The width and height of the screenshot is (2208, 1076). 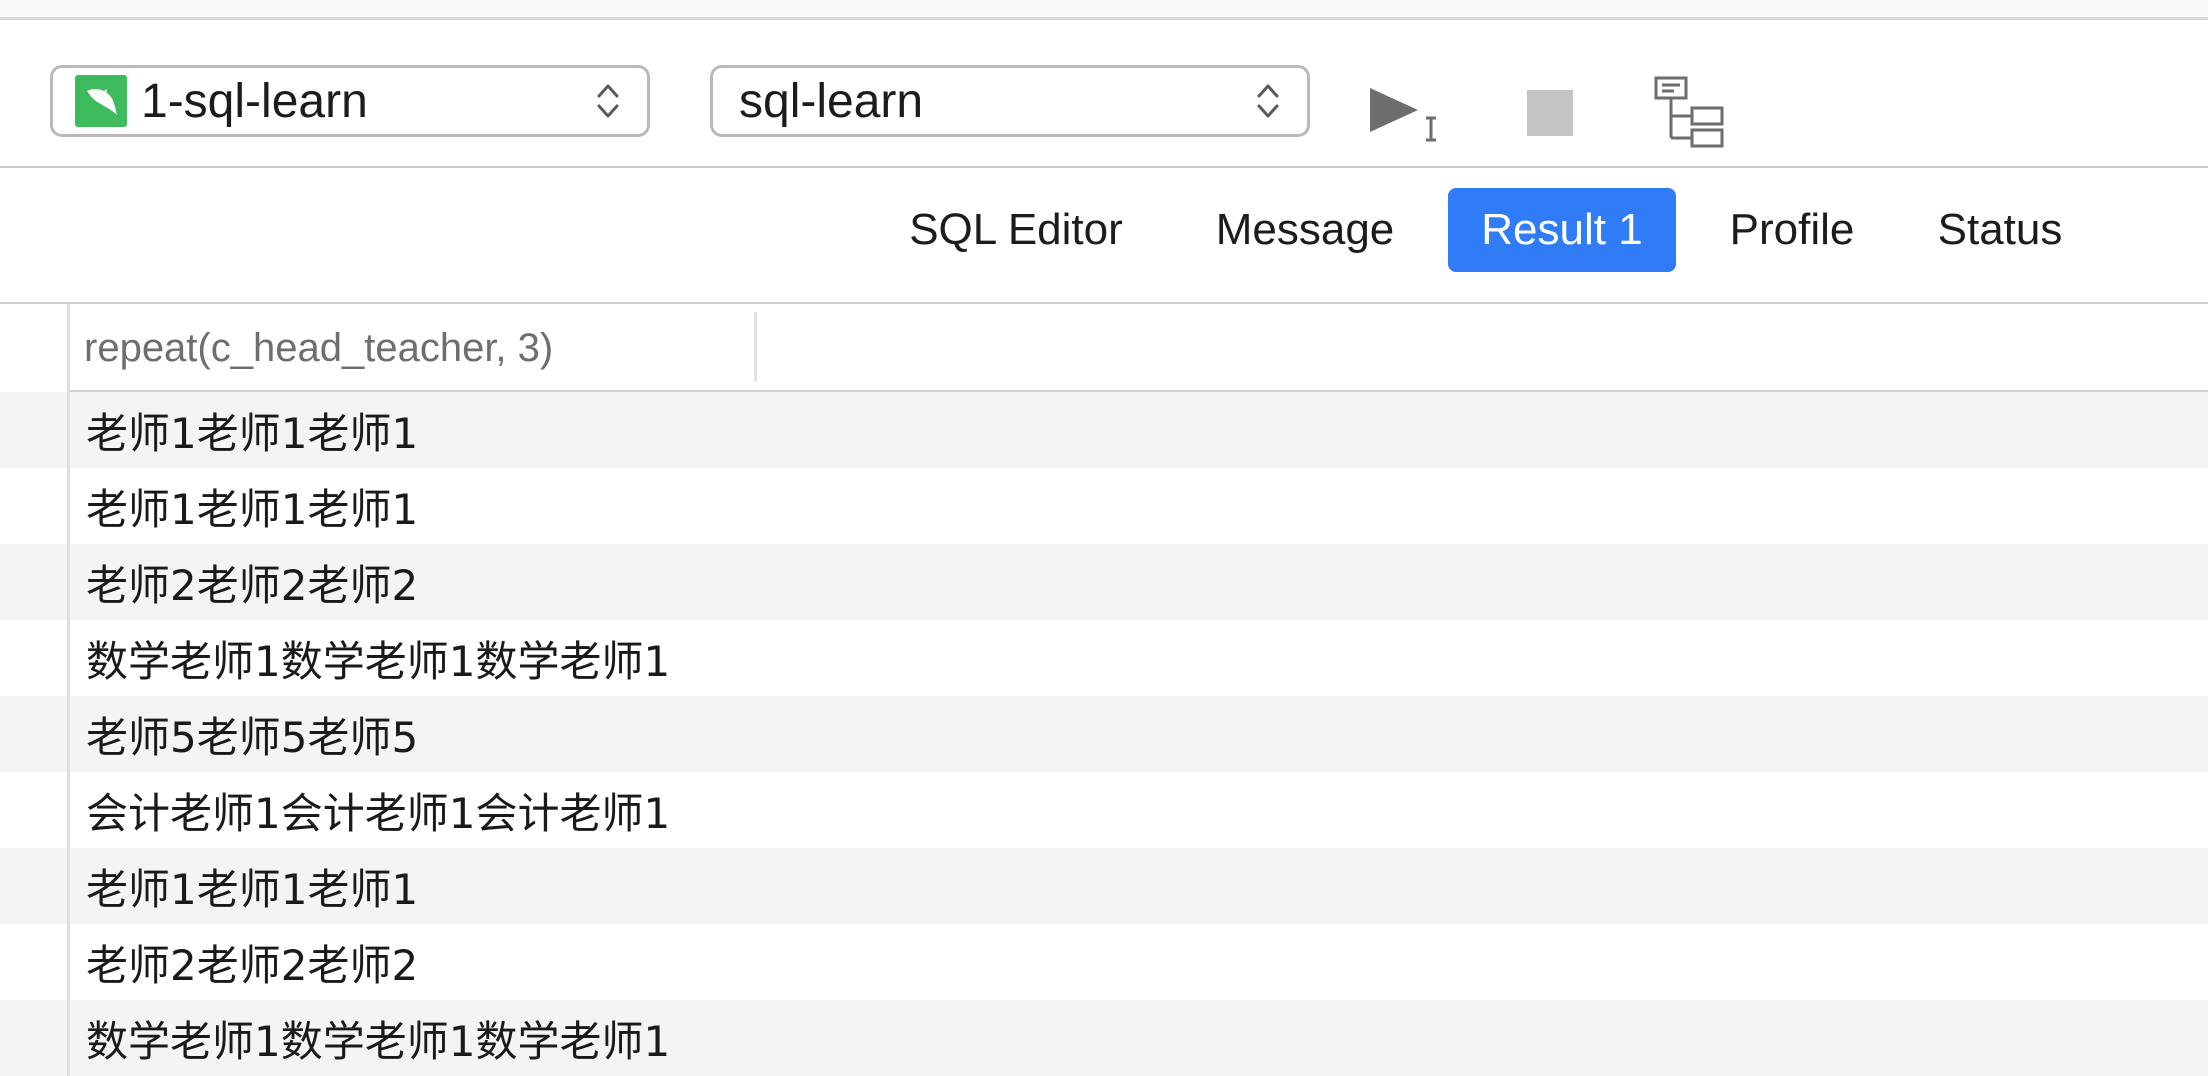 I want to click on database-label: sql-learn, so click(x=831, y=101).